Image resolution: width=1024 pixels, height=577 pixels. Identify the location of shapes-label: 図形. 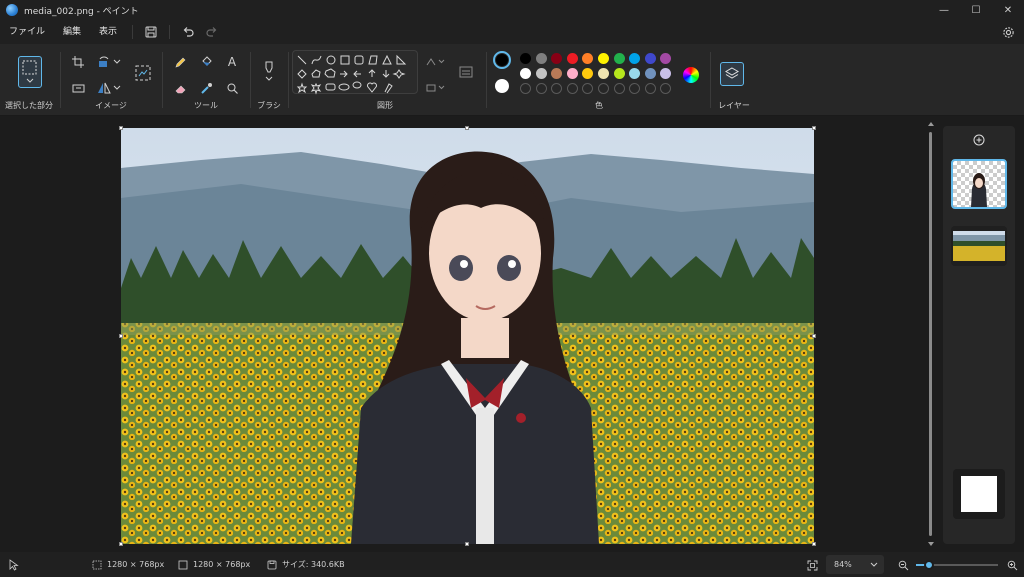
(385, 105).